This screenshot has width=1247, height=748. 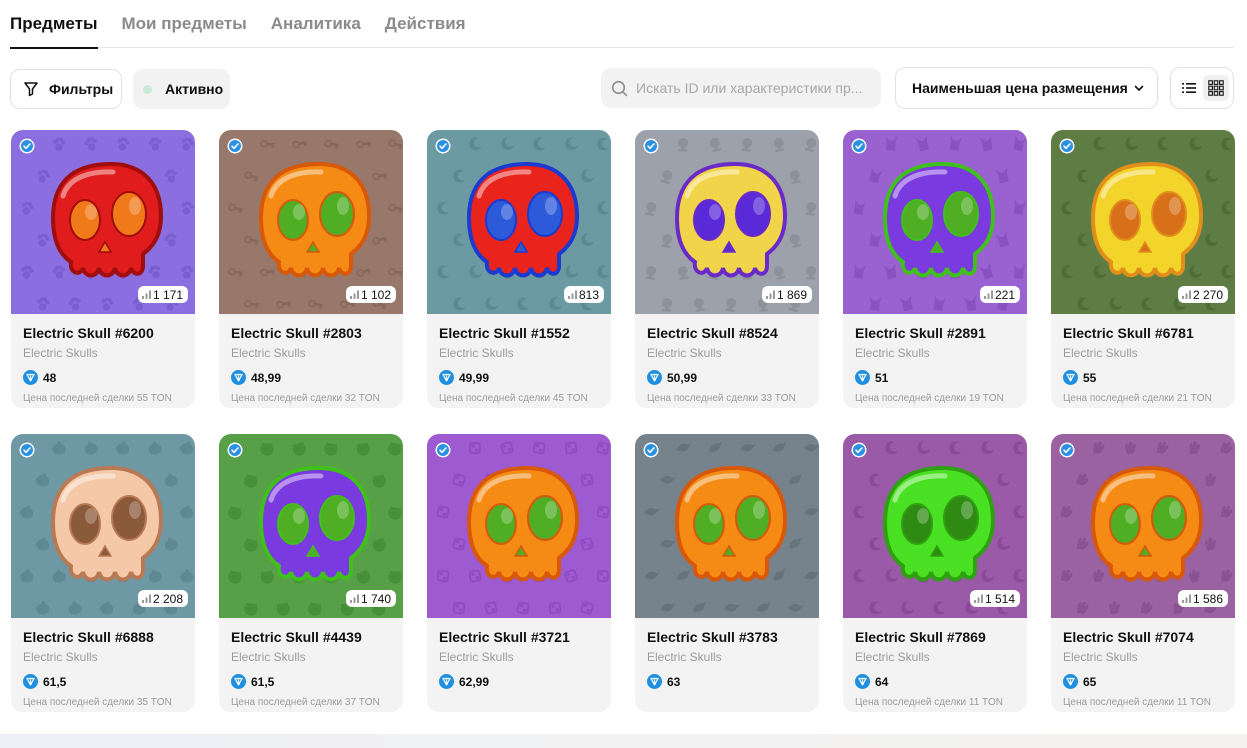 What do you see at coordinates (266, 377) in the screenshot?
I see `price-value: 48,99` at bounding box center [266, 377].